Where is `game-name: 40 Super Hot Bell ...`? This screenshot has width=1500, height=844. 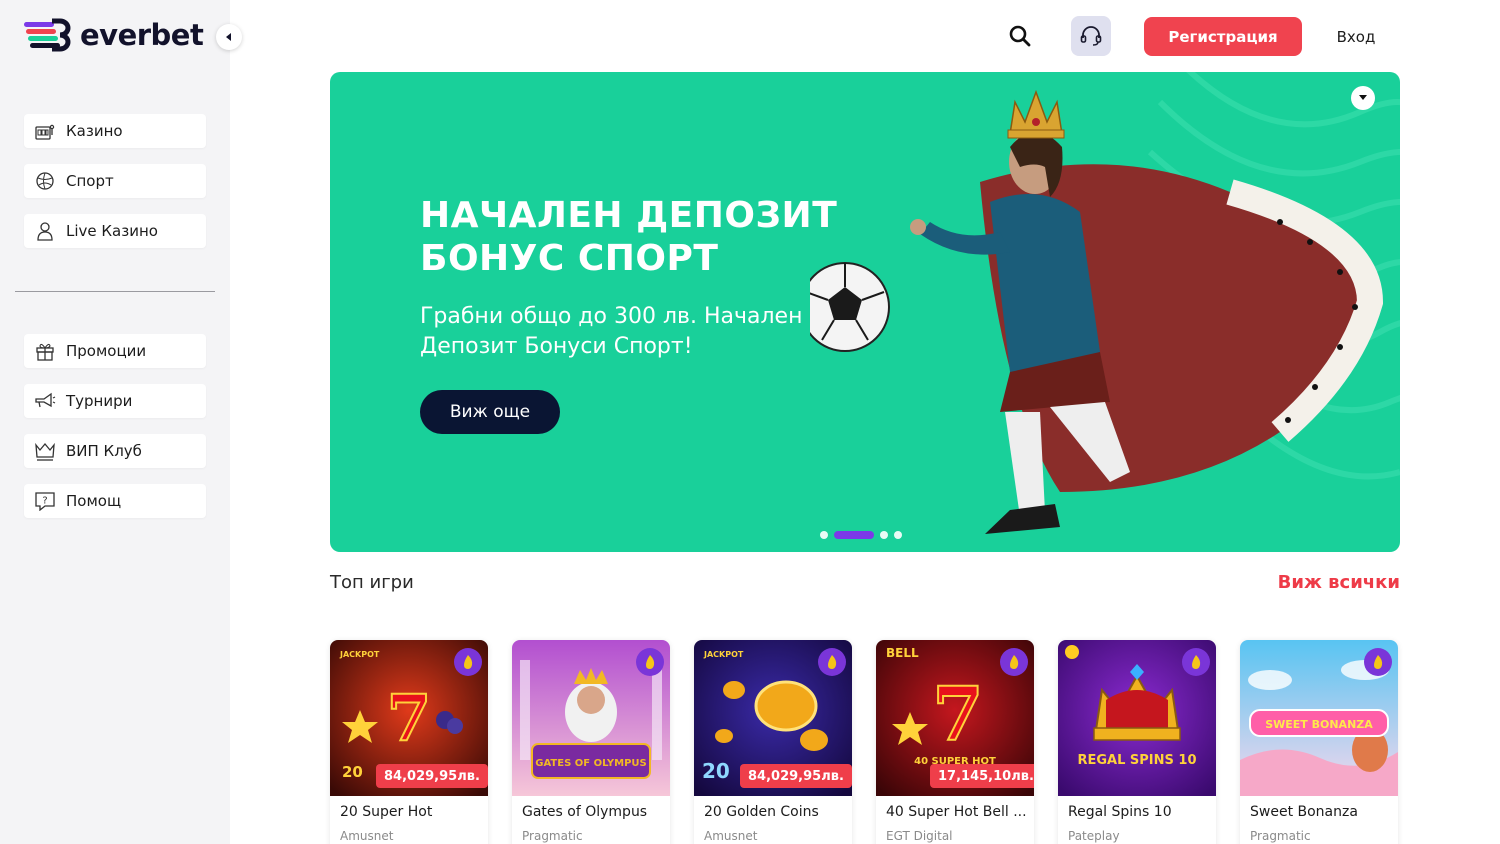
game-name: 40 Super Hot Bell ... is located at coordinates (956, 812).